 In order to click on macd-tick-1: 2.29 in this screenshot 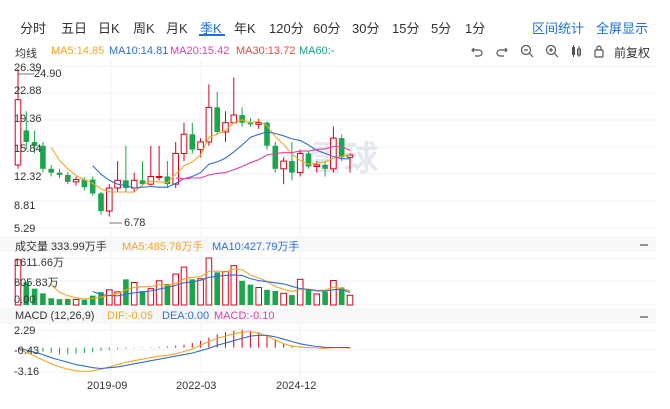, I will do `click(25, 331)`.